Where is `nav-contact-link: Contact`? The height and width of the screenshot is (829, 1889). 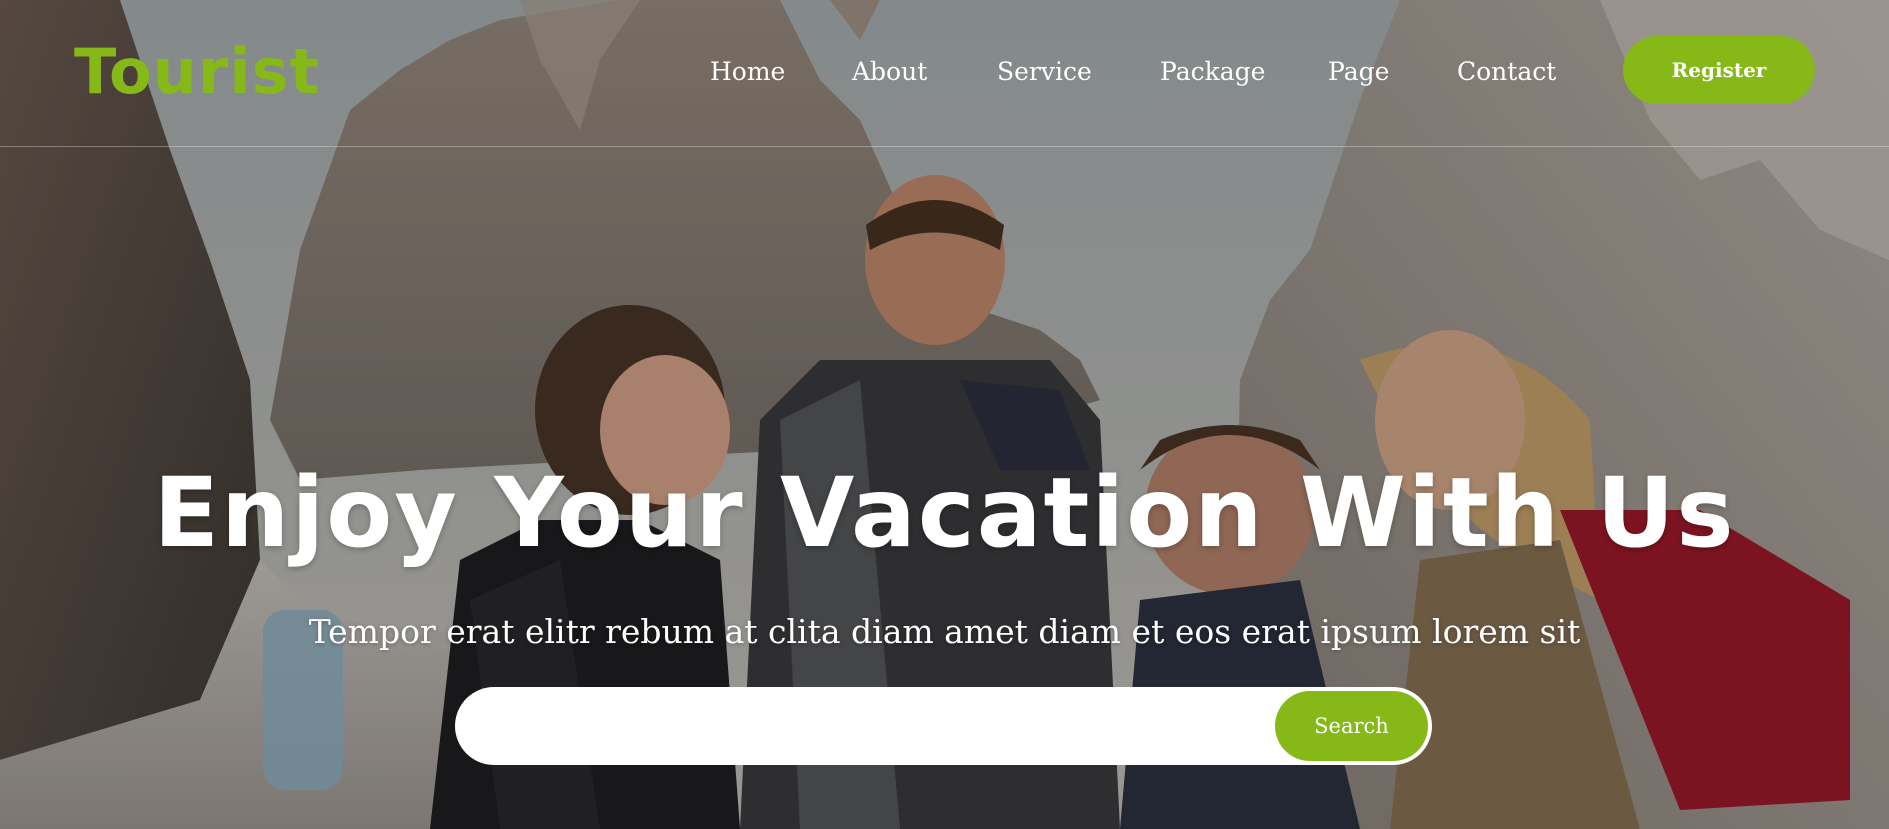
nav-contact-link: Contact is located at coordinates (1506, 72).